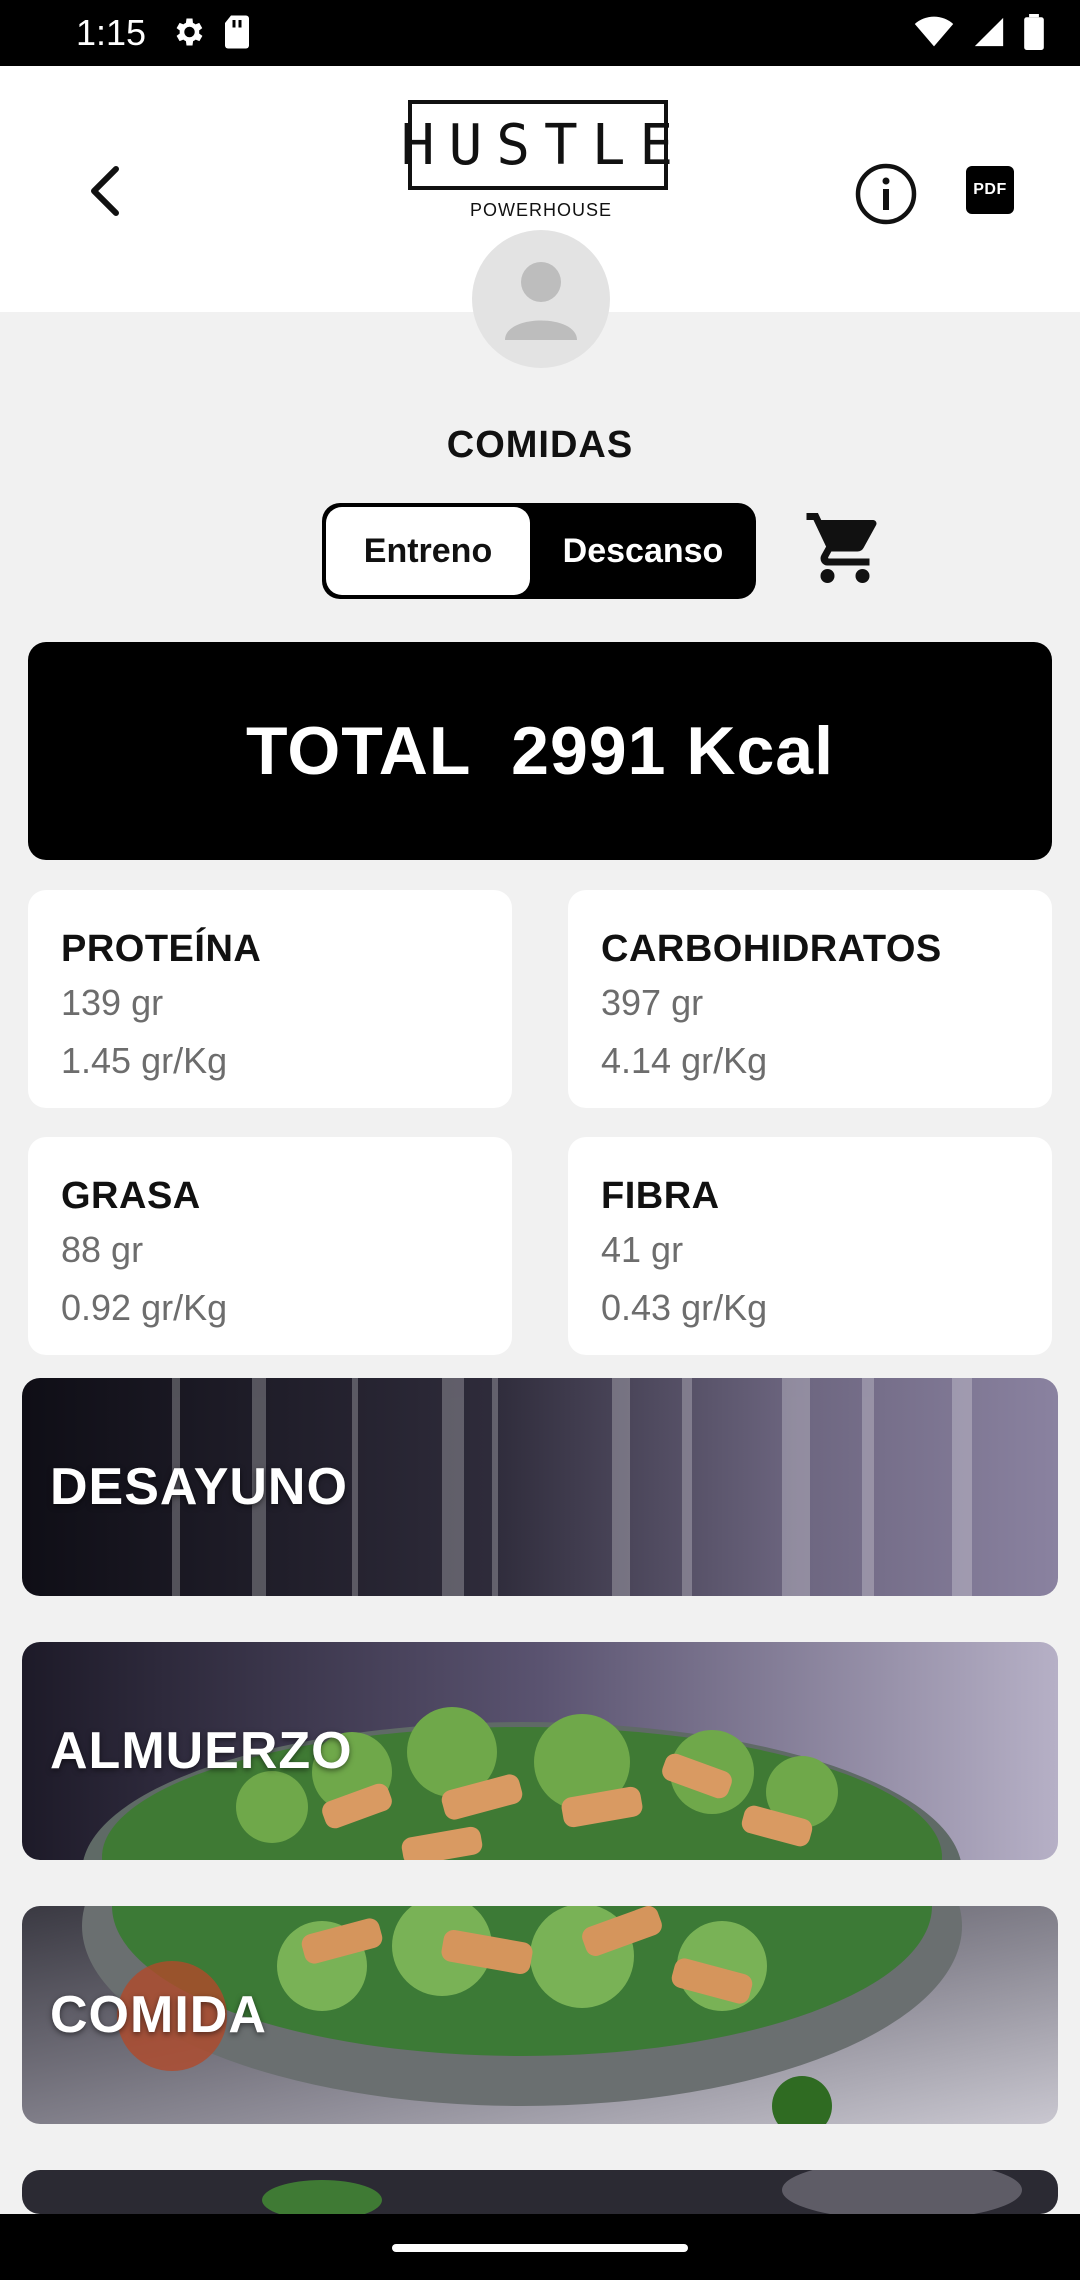  I want to click on total-calories-card: TOTAL 2991 Kcal, so click(540, 751).